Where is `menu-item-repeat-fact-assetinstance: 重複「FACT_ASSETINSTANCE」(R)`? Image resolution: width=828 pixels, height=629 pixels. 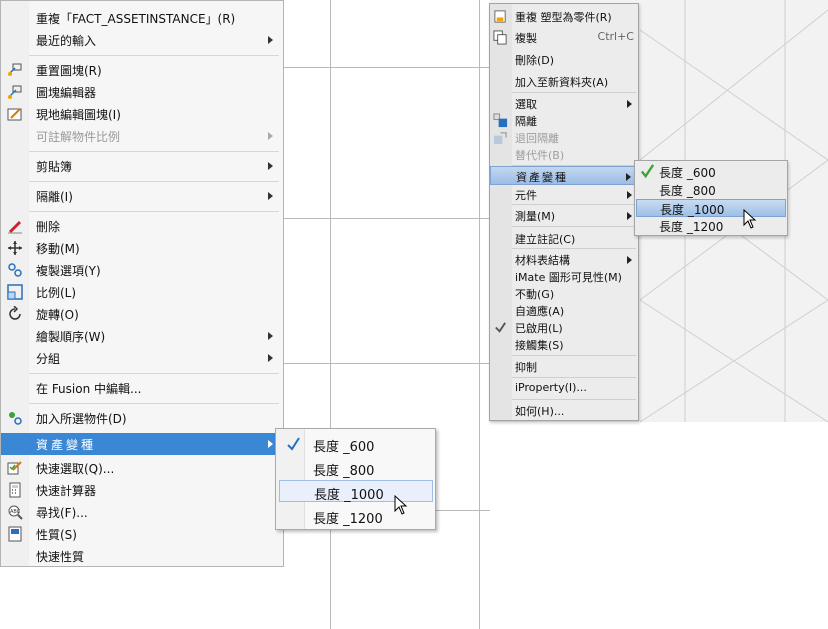 menu-item-repeat-fact-assetinstance: 重複「FACT_ASSETINSTANCE」(R) is located at coordinates (142, 18).